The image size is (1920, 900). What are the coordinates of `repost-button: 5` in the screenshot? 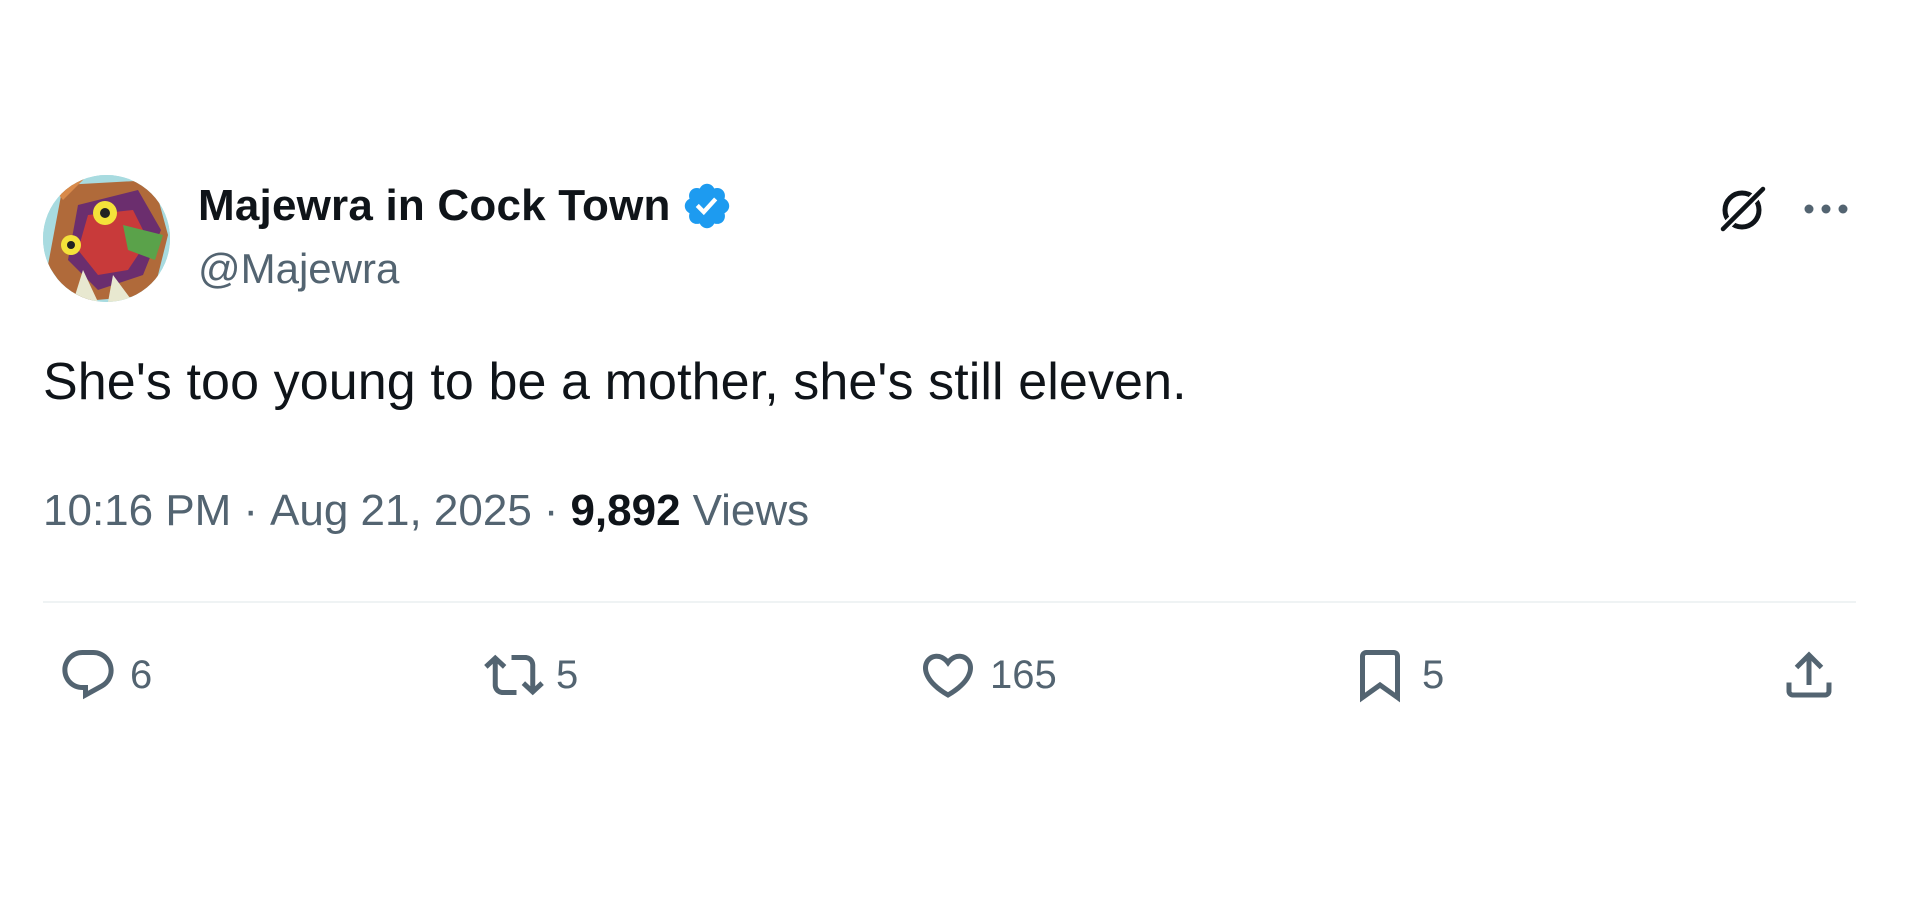 It's located at (530, 675).